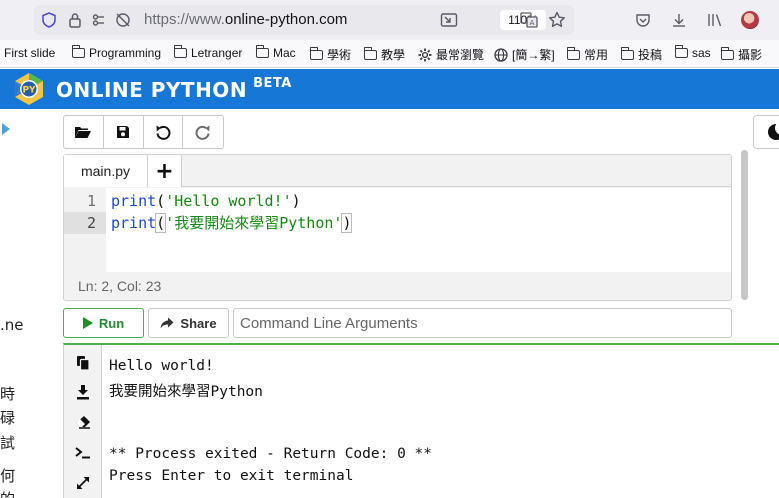 The image size is (779, 498). I want to click on url-prefix: https://www., so click(184, 19).